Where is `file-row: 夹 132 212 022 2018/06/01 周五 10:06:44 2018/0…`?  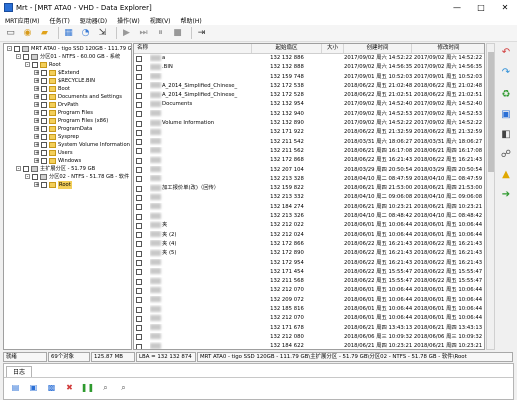
file-row: 夹 132 212 022 2018/06/01 周五 10:06:44 2018/0… is located at coordinates (309, 225).